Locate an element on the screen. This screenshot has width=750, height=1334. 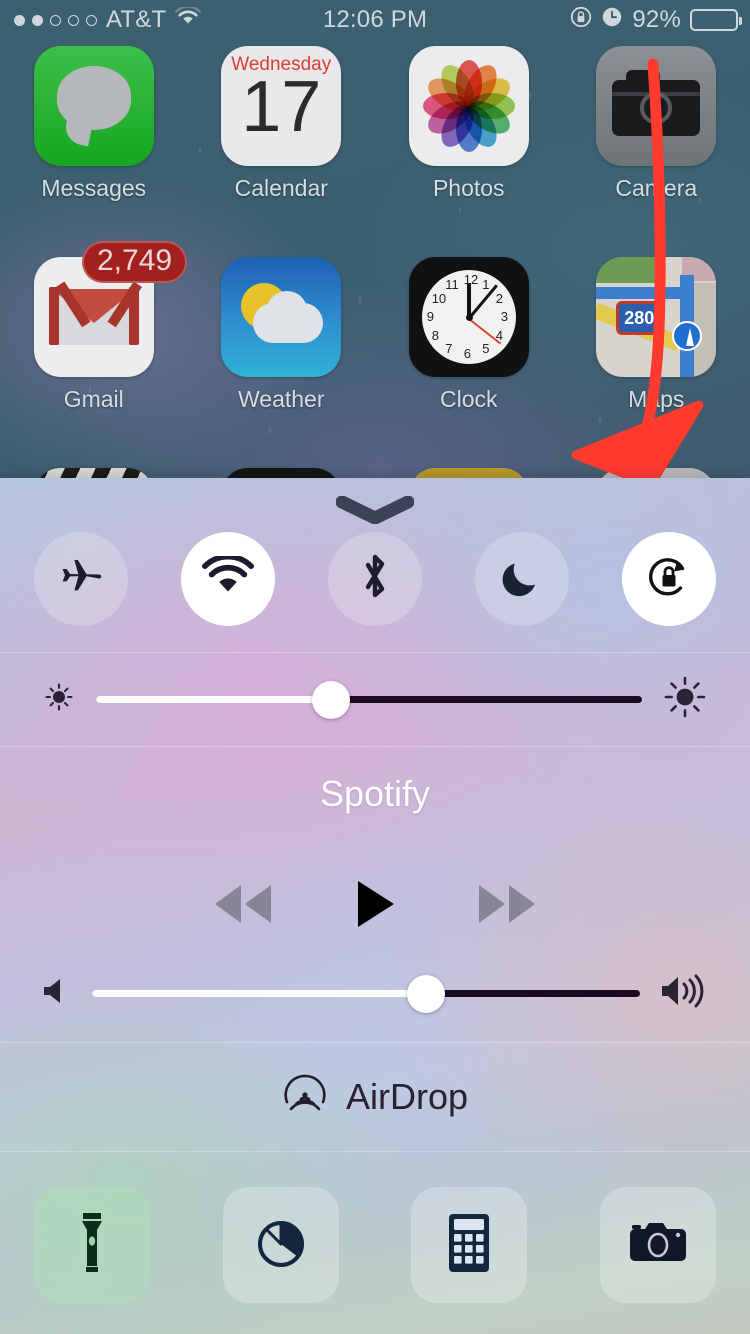
airplane-mode-toggle is located at coordinates (81, 579).